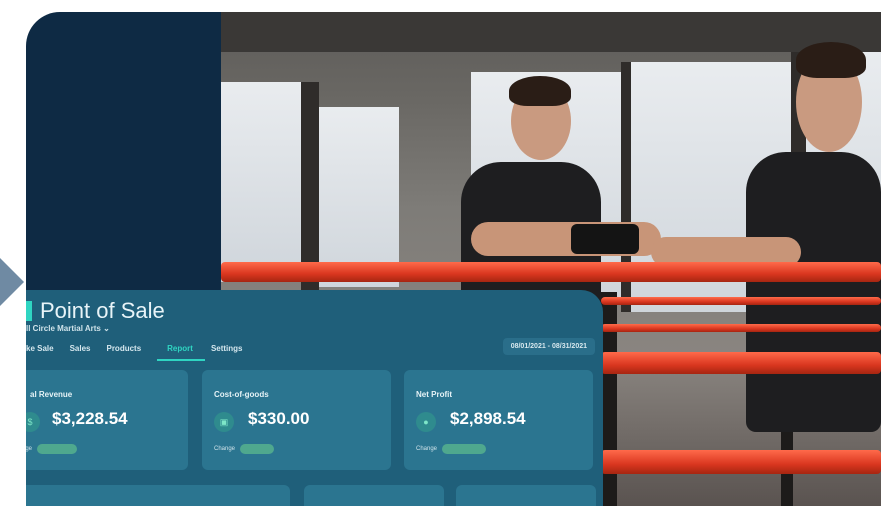 Image resolution: width=881 pixels, height=506 pixels. I want to click on revenue-icon: $, so click(33, 422).